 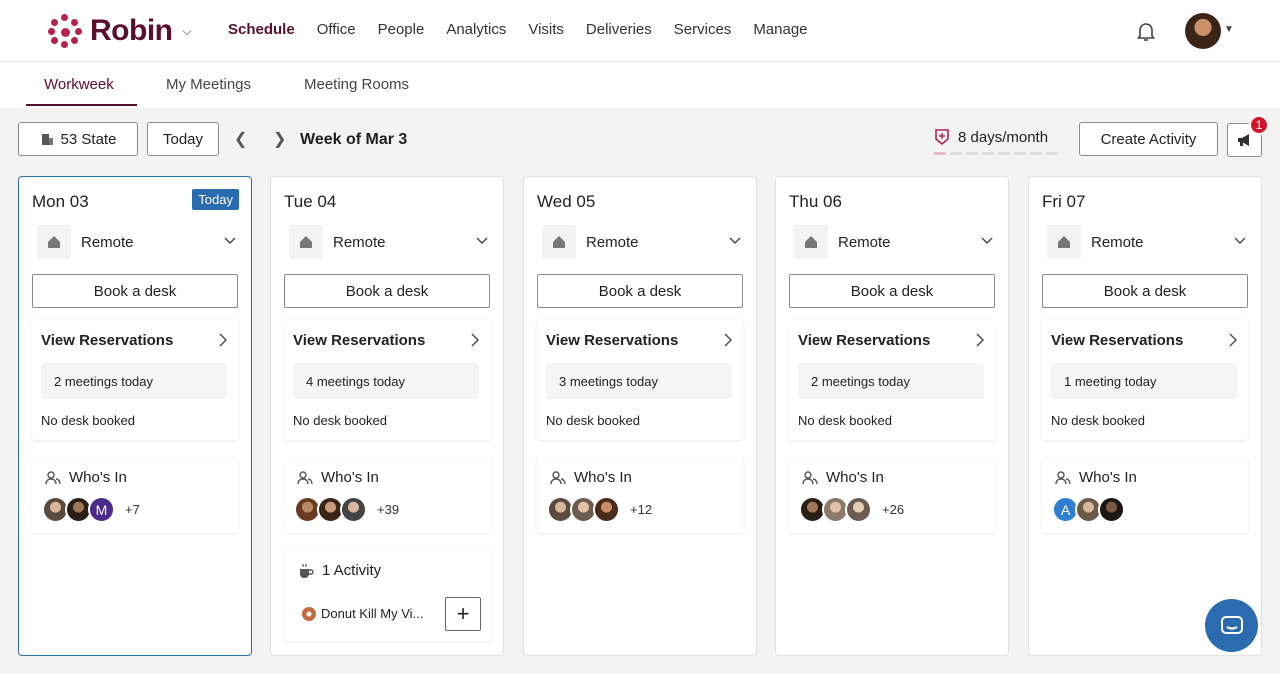 I want to click on brand-name: Robin, so click(x=131, y=30).